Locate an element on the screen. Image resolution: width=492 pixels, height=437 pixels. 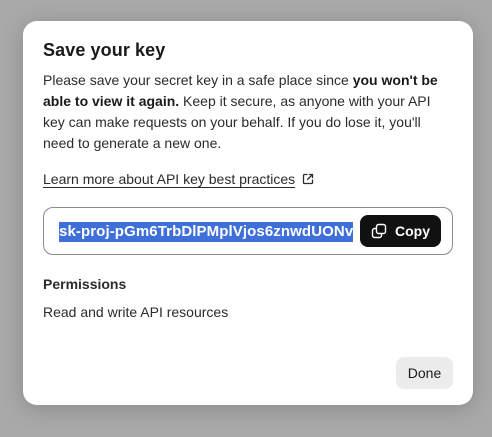
api-key-field: sk-proj-pGm6TrbDlPMplVjos6znwdUONv Copy is located at coordinates (248, 231).